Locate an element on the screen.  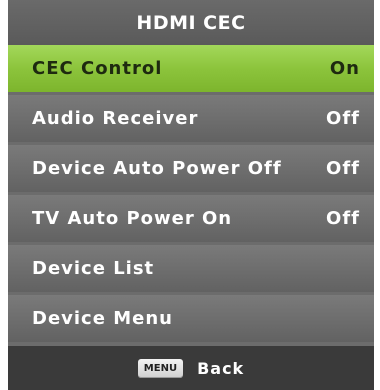
menu-item-label: TV Auto Power On is located at coordinates (132, 218).